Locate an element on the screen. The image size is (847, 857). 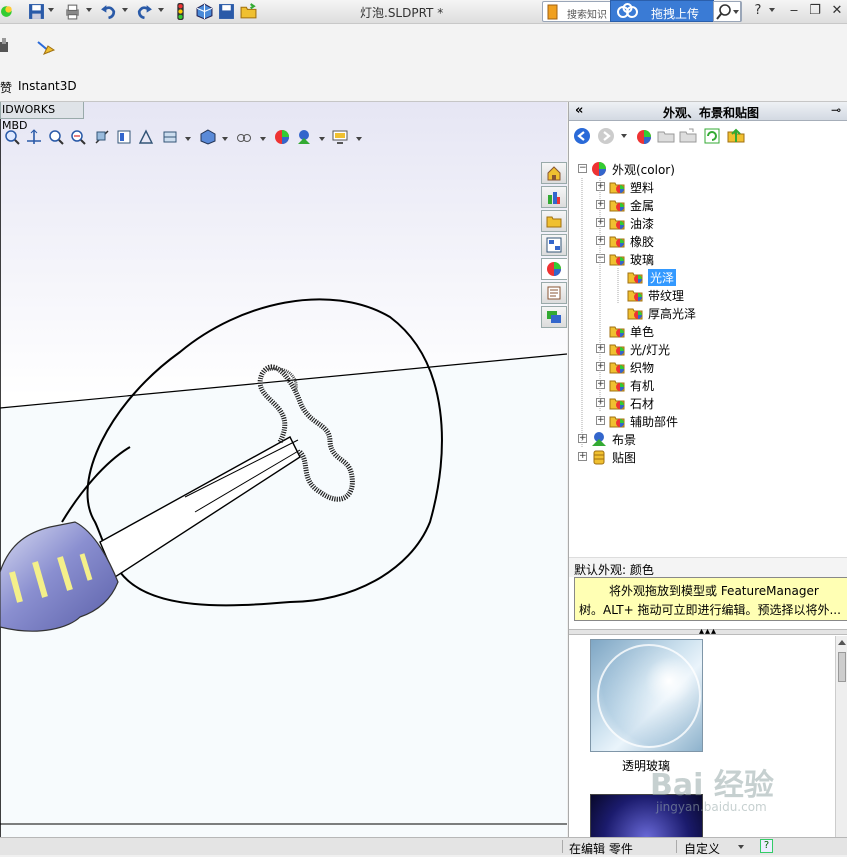
task-pane-tabs is located at coordinates (554, 248).